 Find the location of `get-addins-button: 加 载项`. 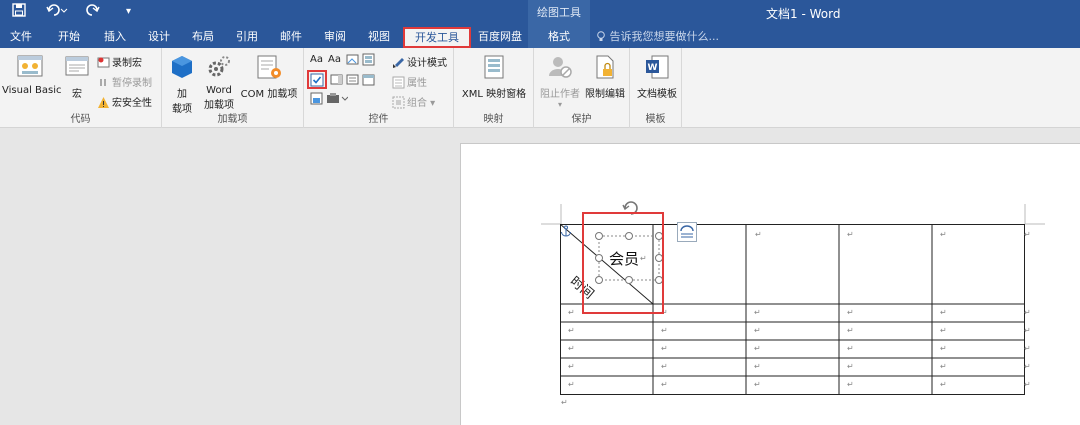

get-addins-button: 加 载项 is located at coordinates (182, 84).